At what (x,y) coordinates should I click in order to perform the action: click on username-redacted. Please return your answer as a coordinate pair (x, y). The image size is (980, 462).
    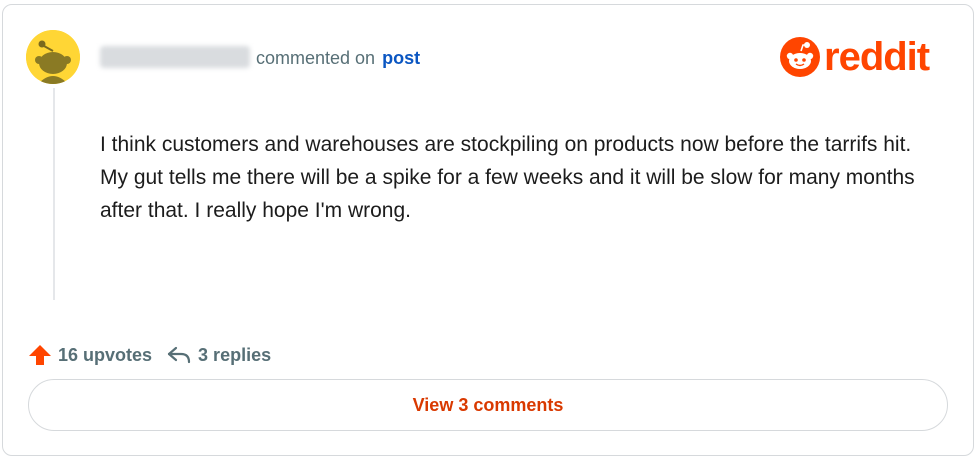
    Looking at the image, I should click on (175, 57).